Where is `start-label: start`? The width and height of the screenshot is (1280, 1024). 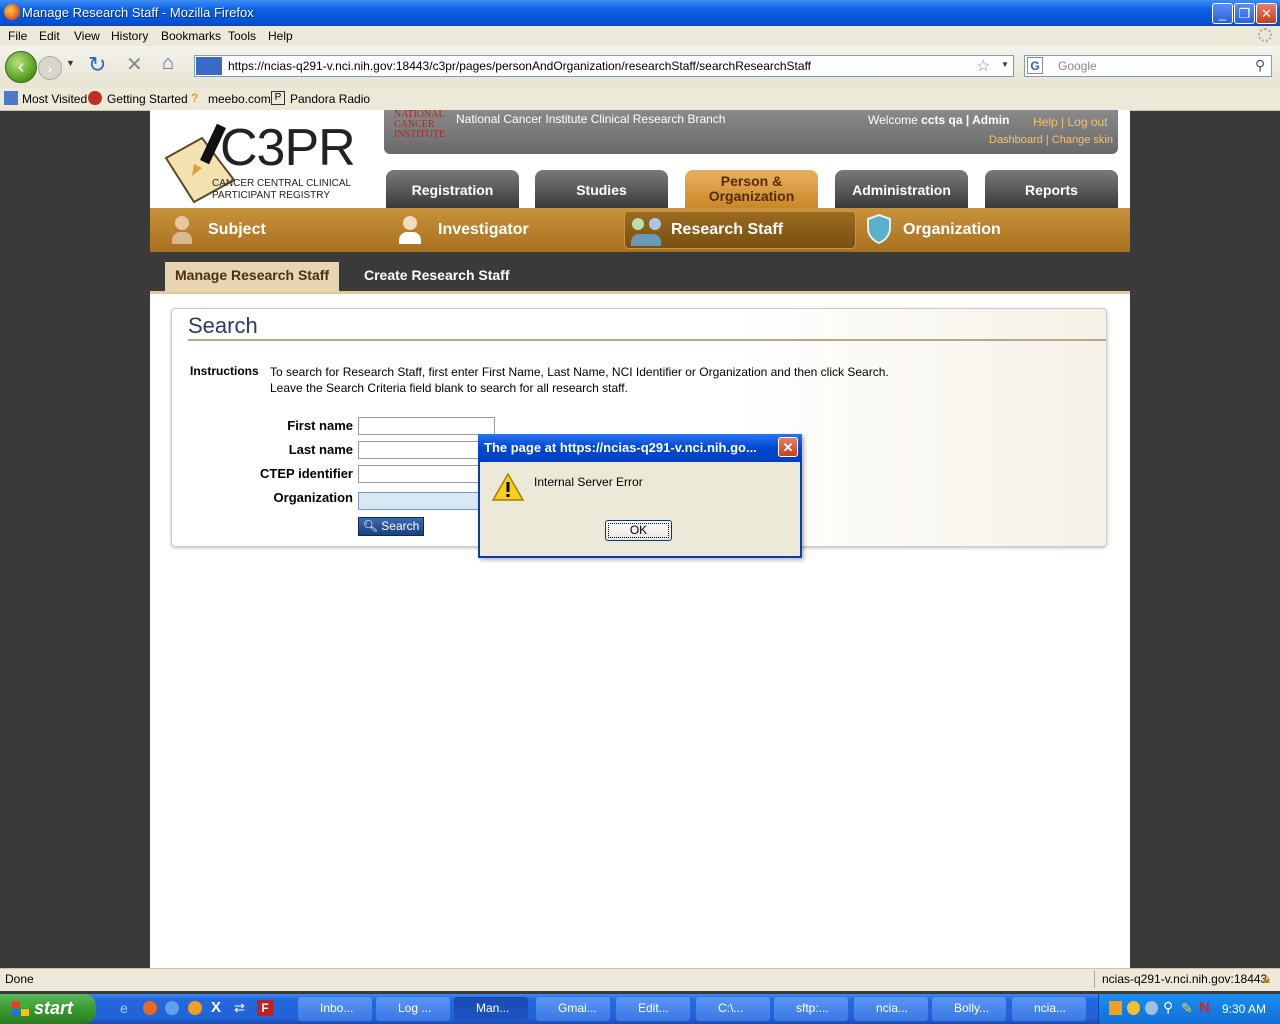 start-label: start is located at coordinates (54, 1008).